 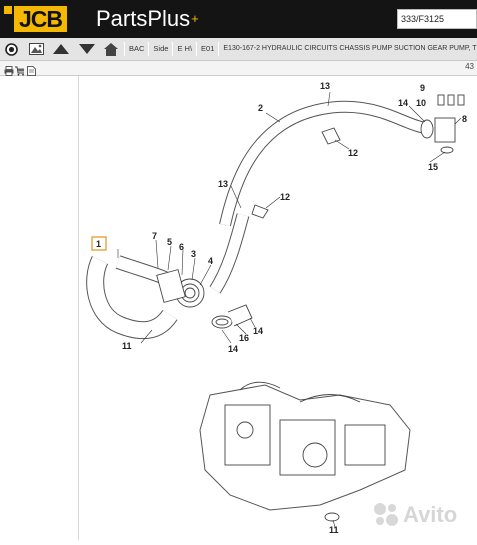 What do you see at coordinates (181, 247) in the screenshot?
I see `callout-6: 6` at bounding box center [181, 247].